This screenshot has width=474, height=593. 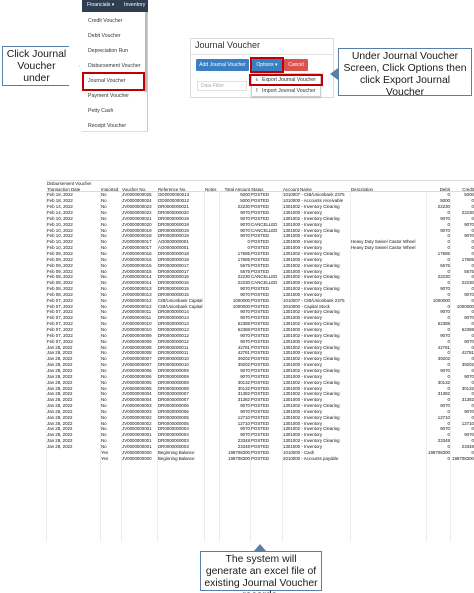 I want to click on header-cell: Description, so click(x=362, y=189).